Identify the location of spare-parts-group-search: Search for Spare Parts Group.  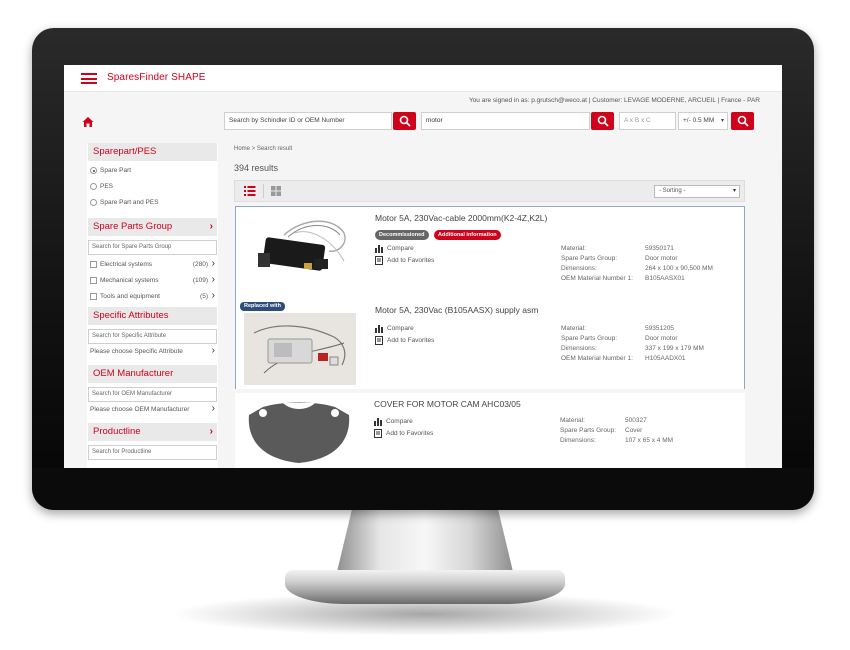
(152, 247).